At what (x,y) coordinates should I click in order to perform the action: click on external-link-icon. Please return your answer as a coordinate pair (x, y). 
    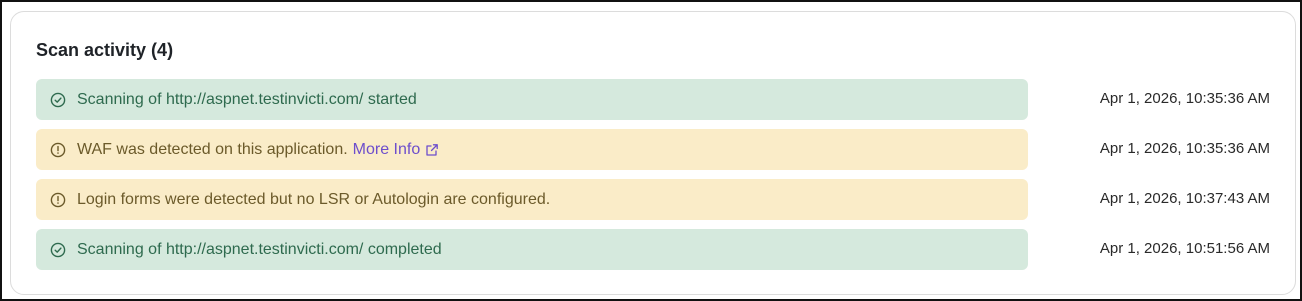
    Looking at the image, I should click on (429, 150).